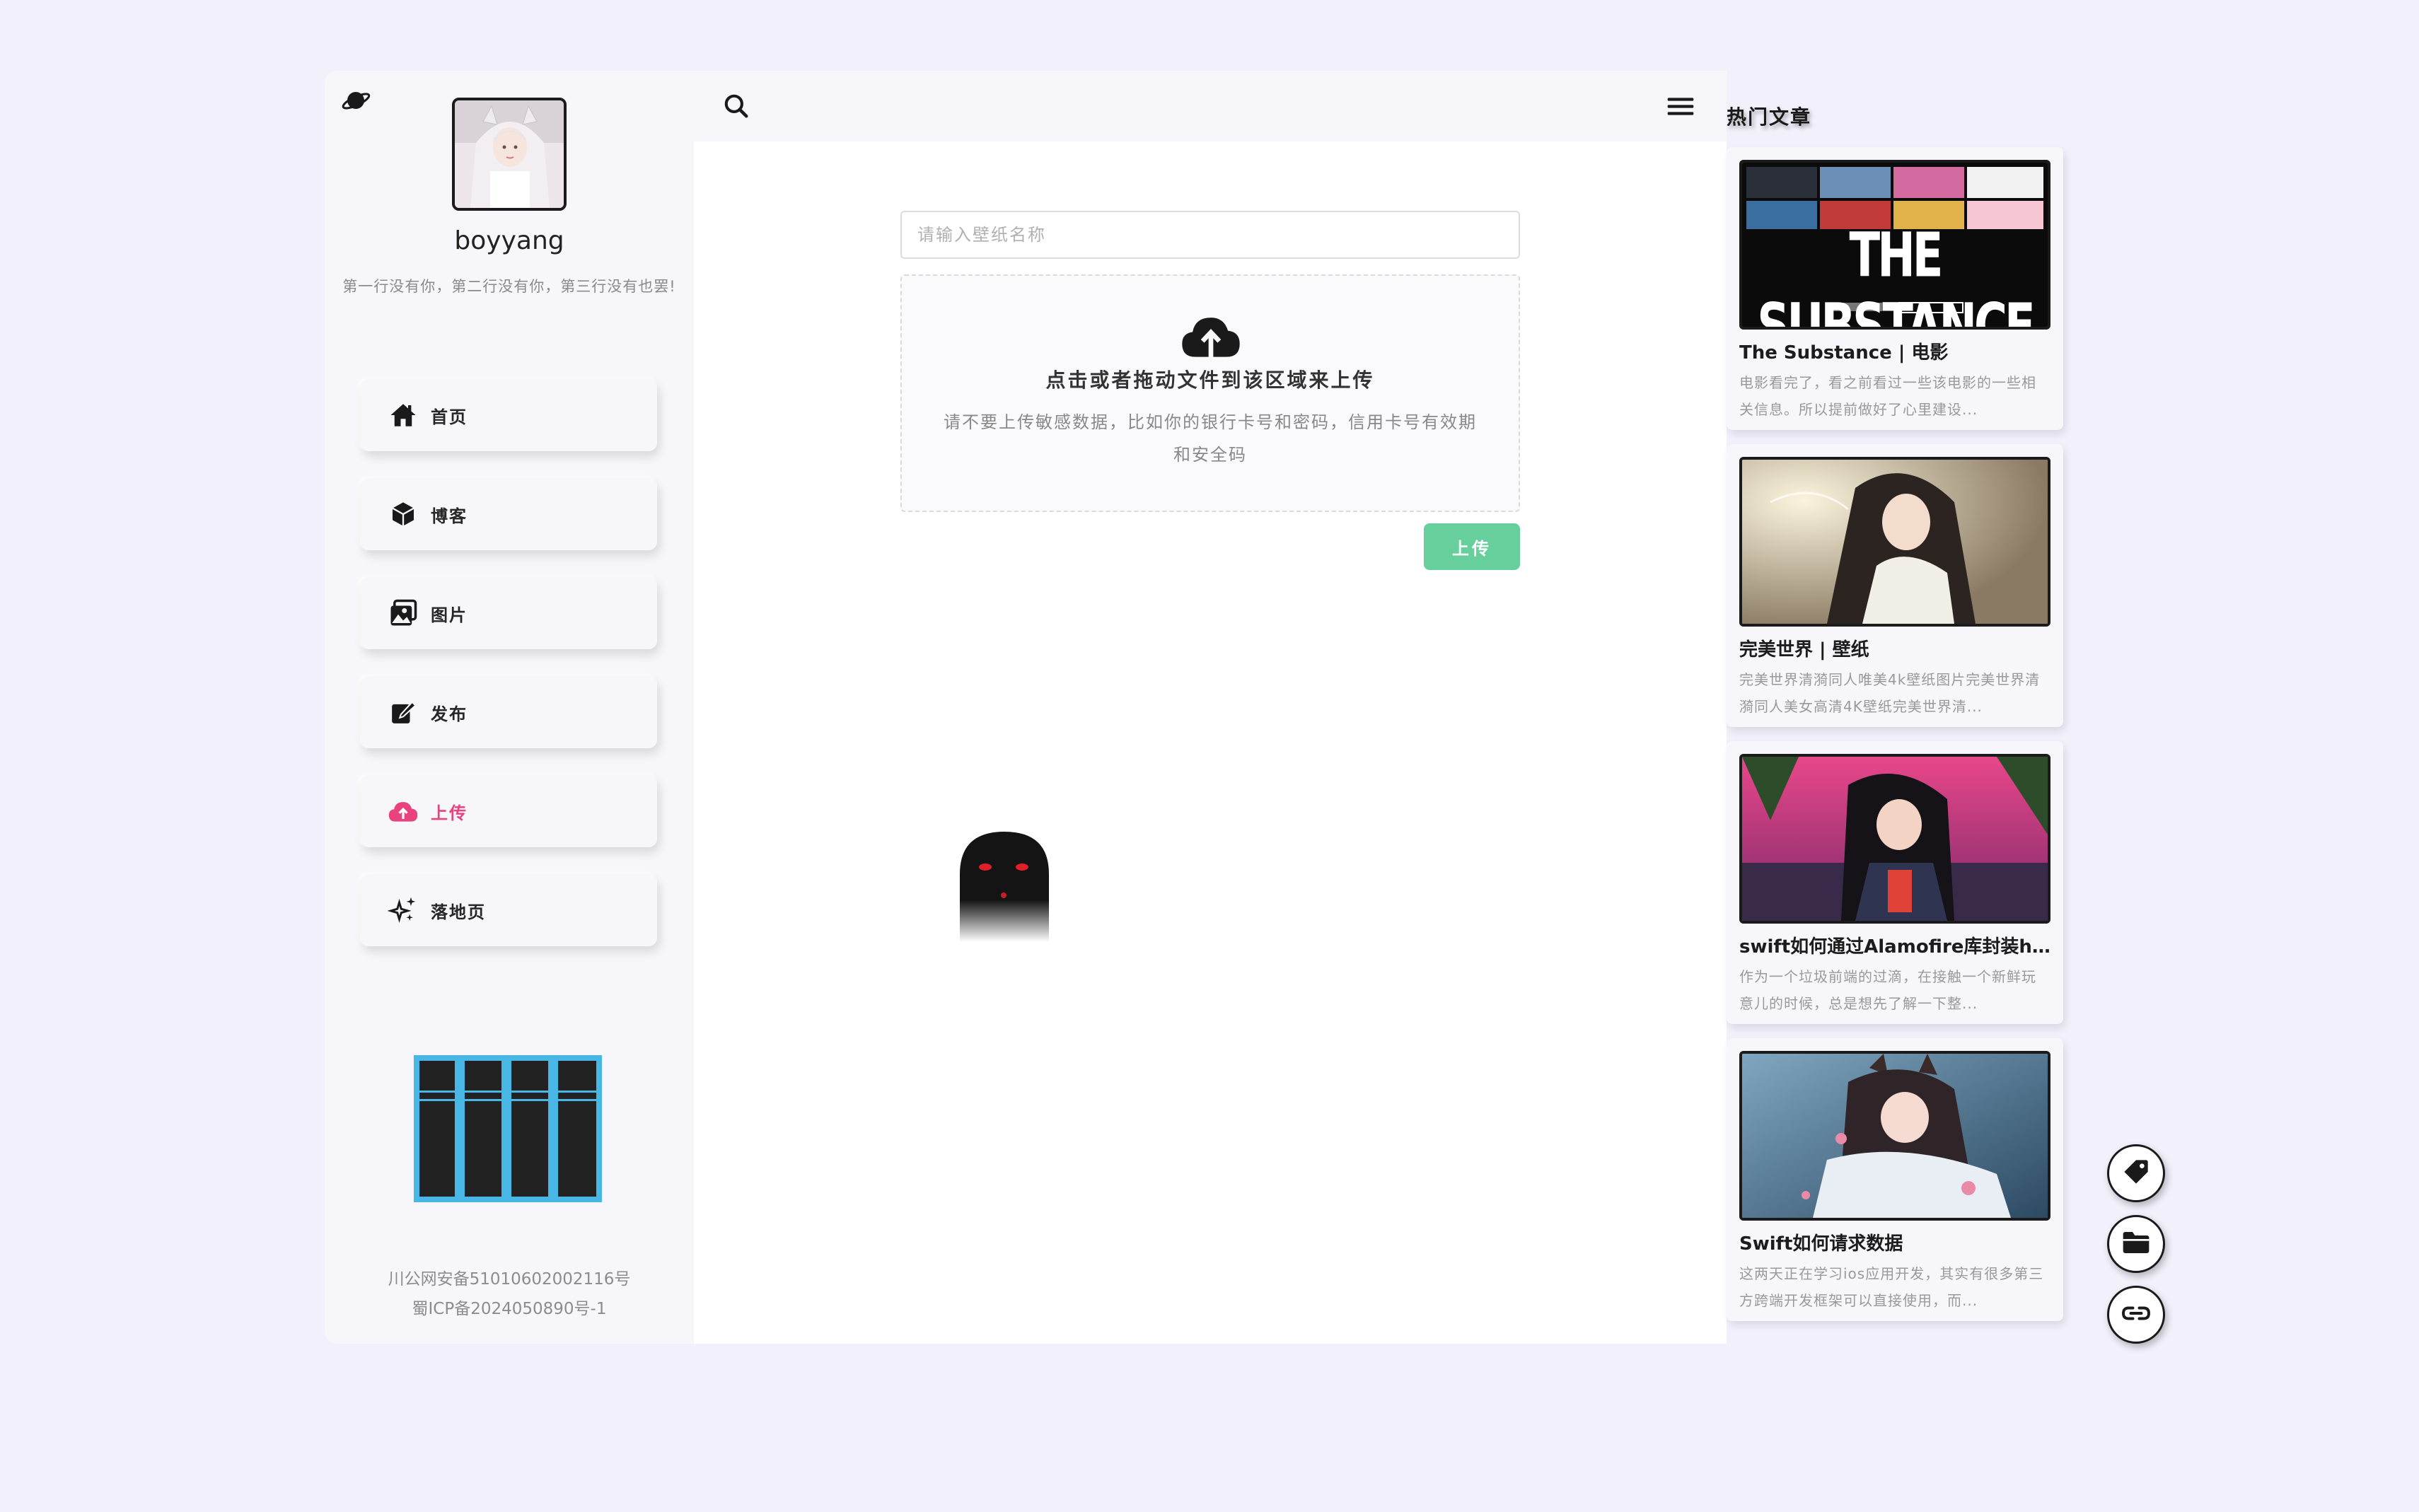 This screenshot has height=1512, width=2419. What do you see at coordinates (1210, 235) in the screenshot?
I see `wallpaper-name-input` at bounding box center [1210, 235].